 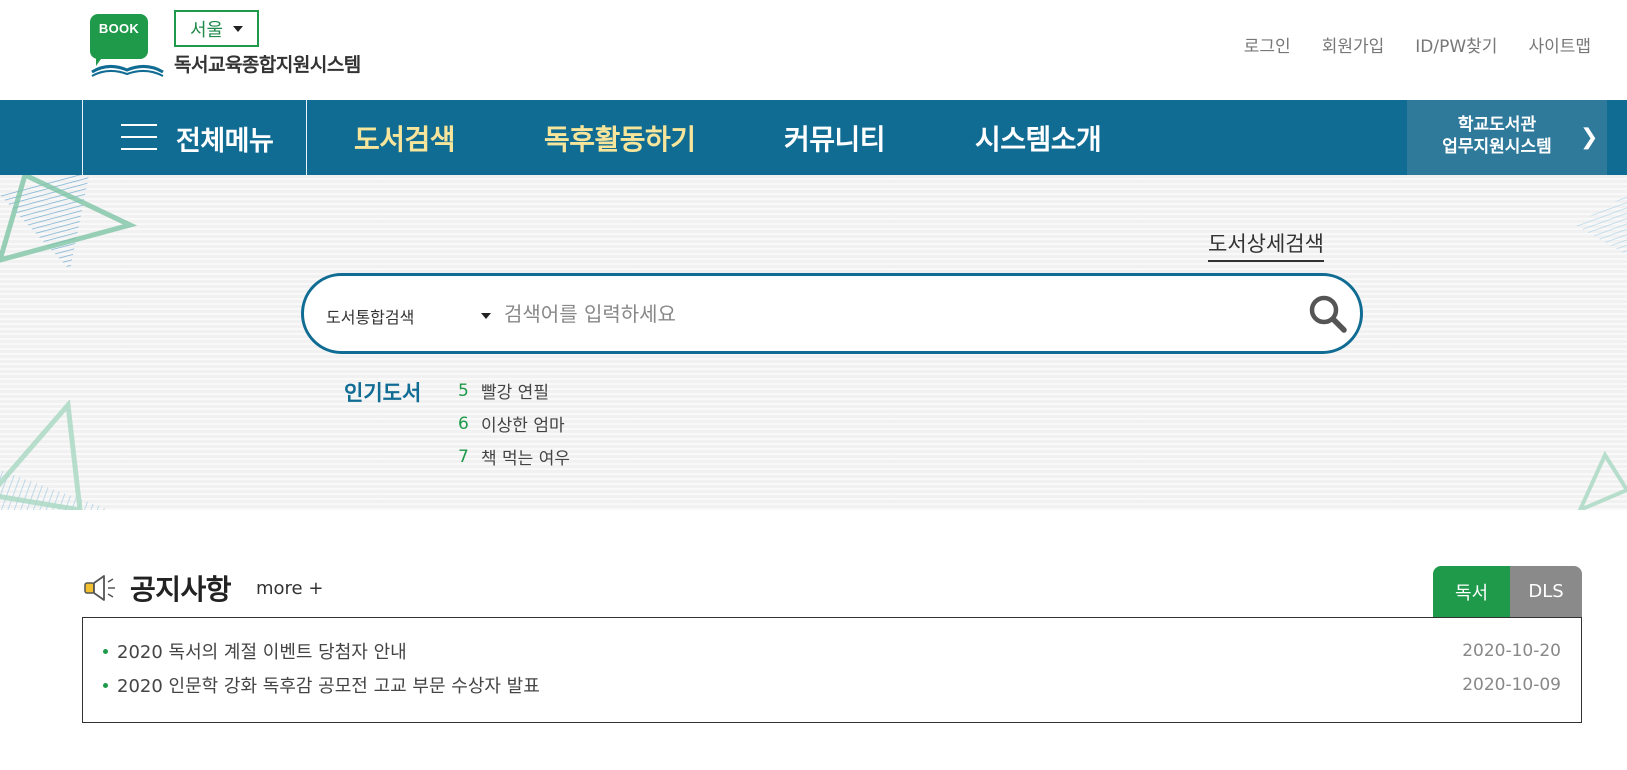 I want to click on rank-number: 6, so click(x=463, y=423).